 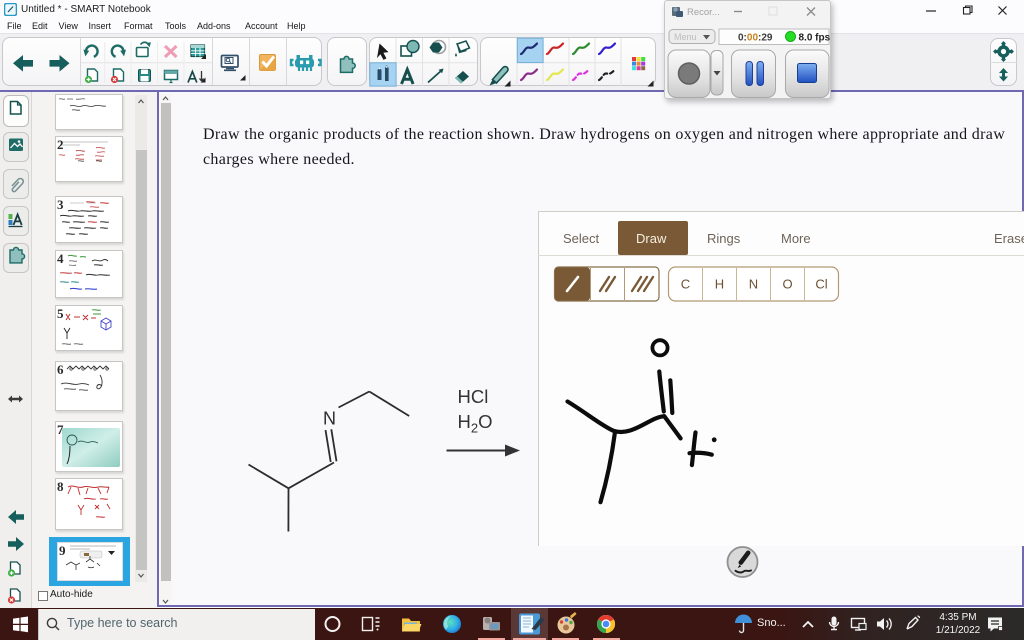 What do you see at coordinates (787, 284) in the screenshot?
I see `svg-text: O` at bounding box center [787, 284].